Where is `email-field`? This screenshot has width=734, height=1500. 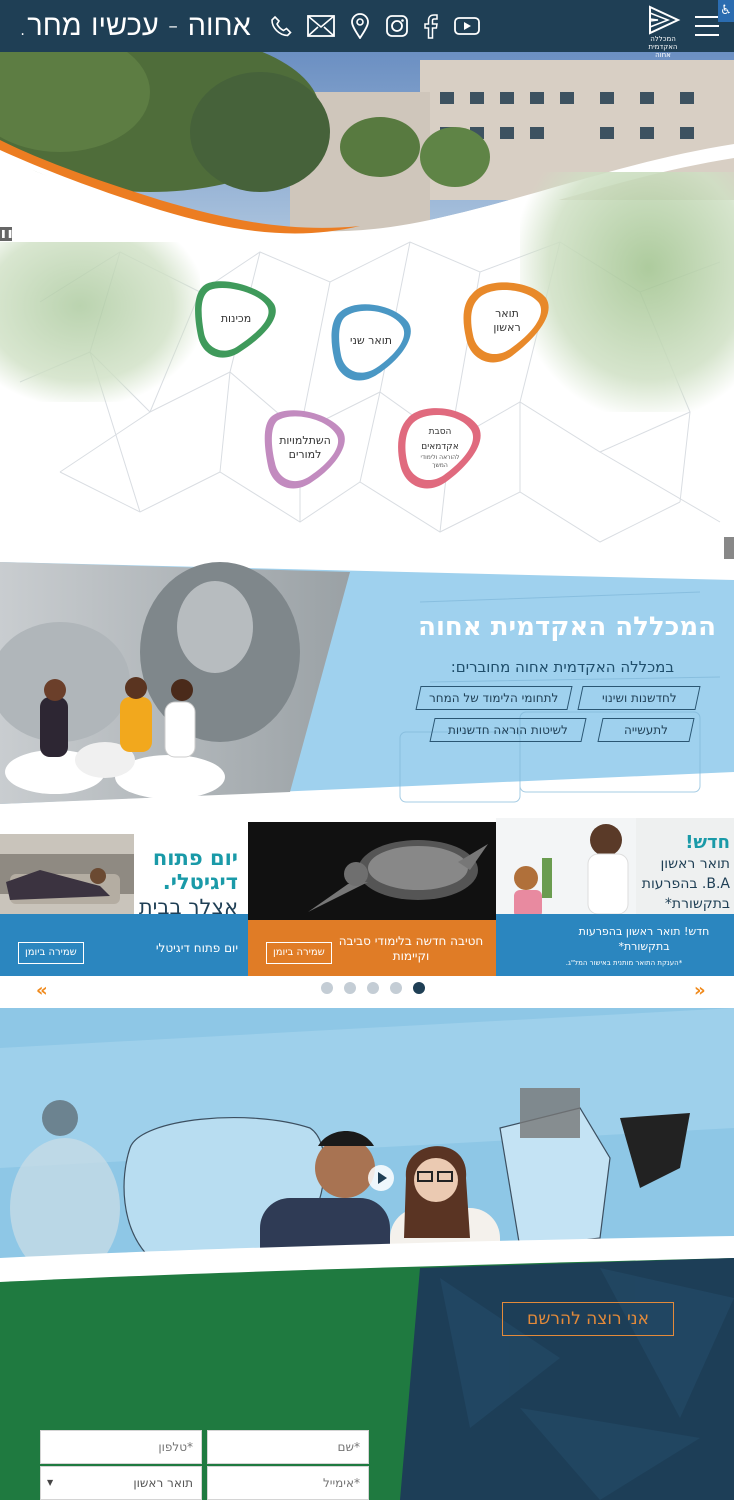 email-field is located at coordinates (288, 1483).